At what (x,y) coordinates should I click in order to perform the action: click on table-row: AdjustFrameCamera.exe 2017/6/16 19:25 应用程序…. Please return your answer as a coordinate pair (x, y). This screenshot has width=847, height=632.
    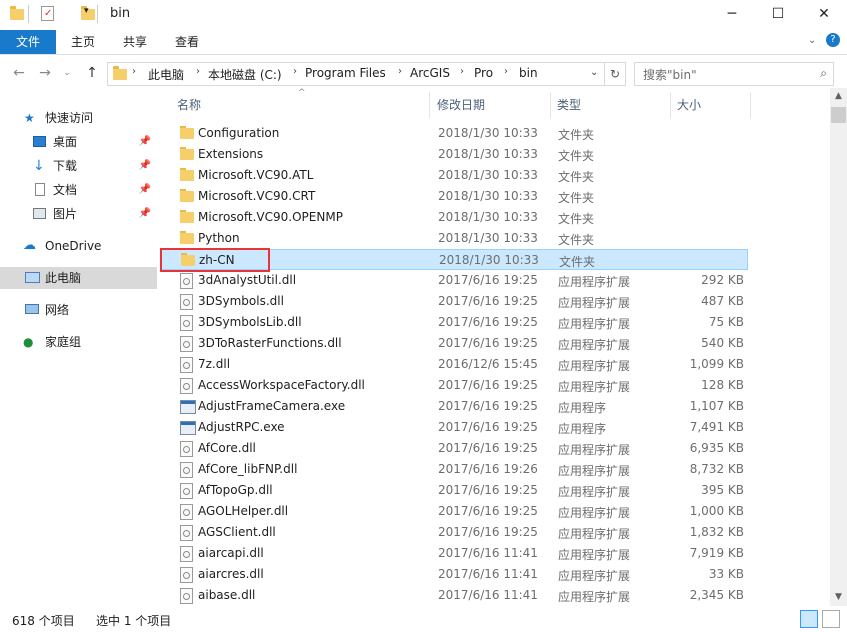
    Looking at the image, I should click on (454, 406).